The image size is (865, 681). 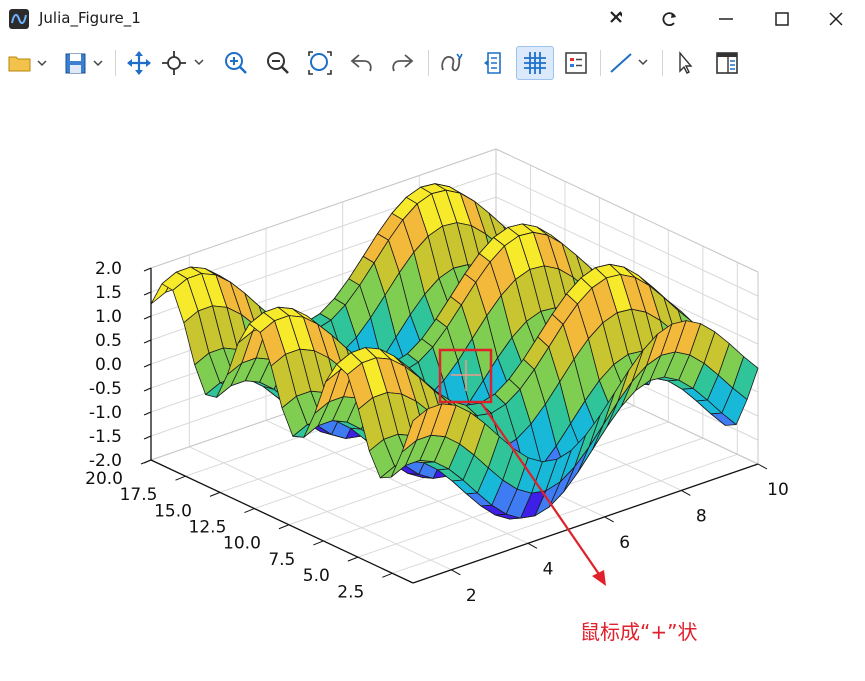 What do you see at coordinates (836, 19) in the screenshot?
I see `close-icon` at bounding box center [836, 19].